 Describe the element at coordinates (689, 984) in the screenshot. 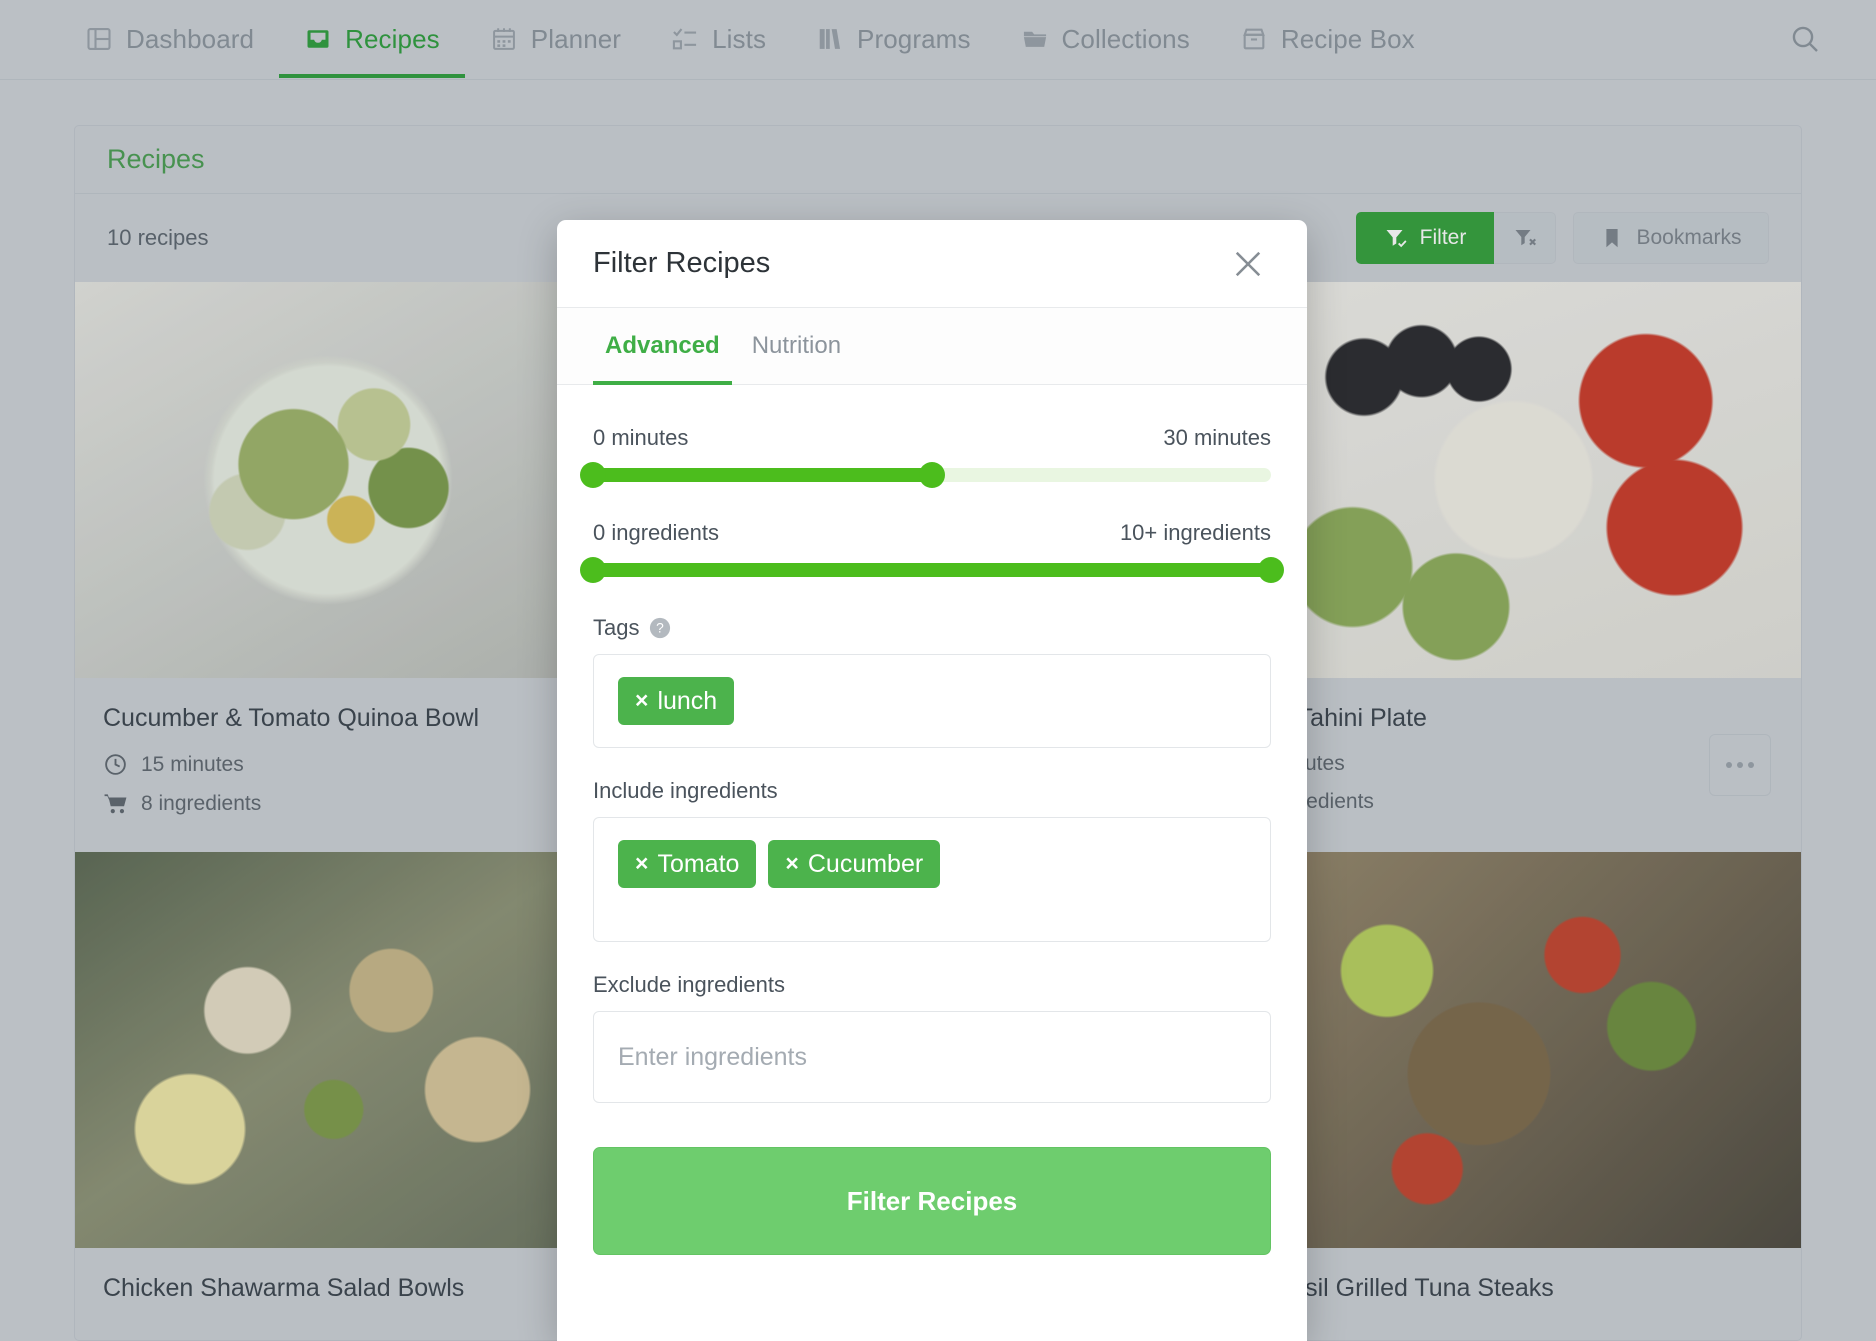

I see `exclude-ingredients-label: Exclude ingredients` at that location.